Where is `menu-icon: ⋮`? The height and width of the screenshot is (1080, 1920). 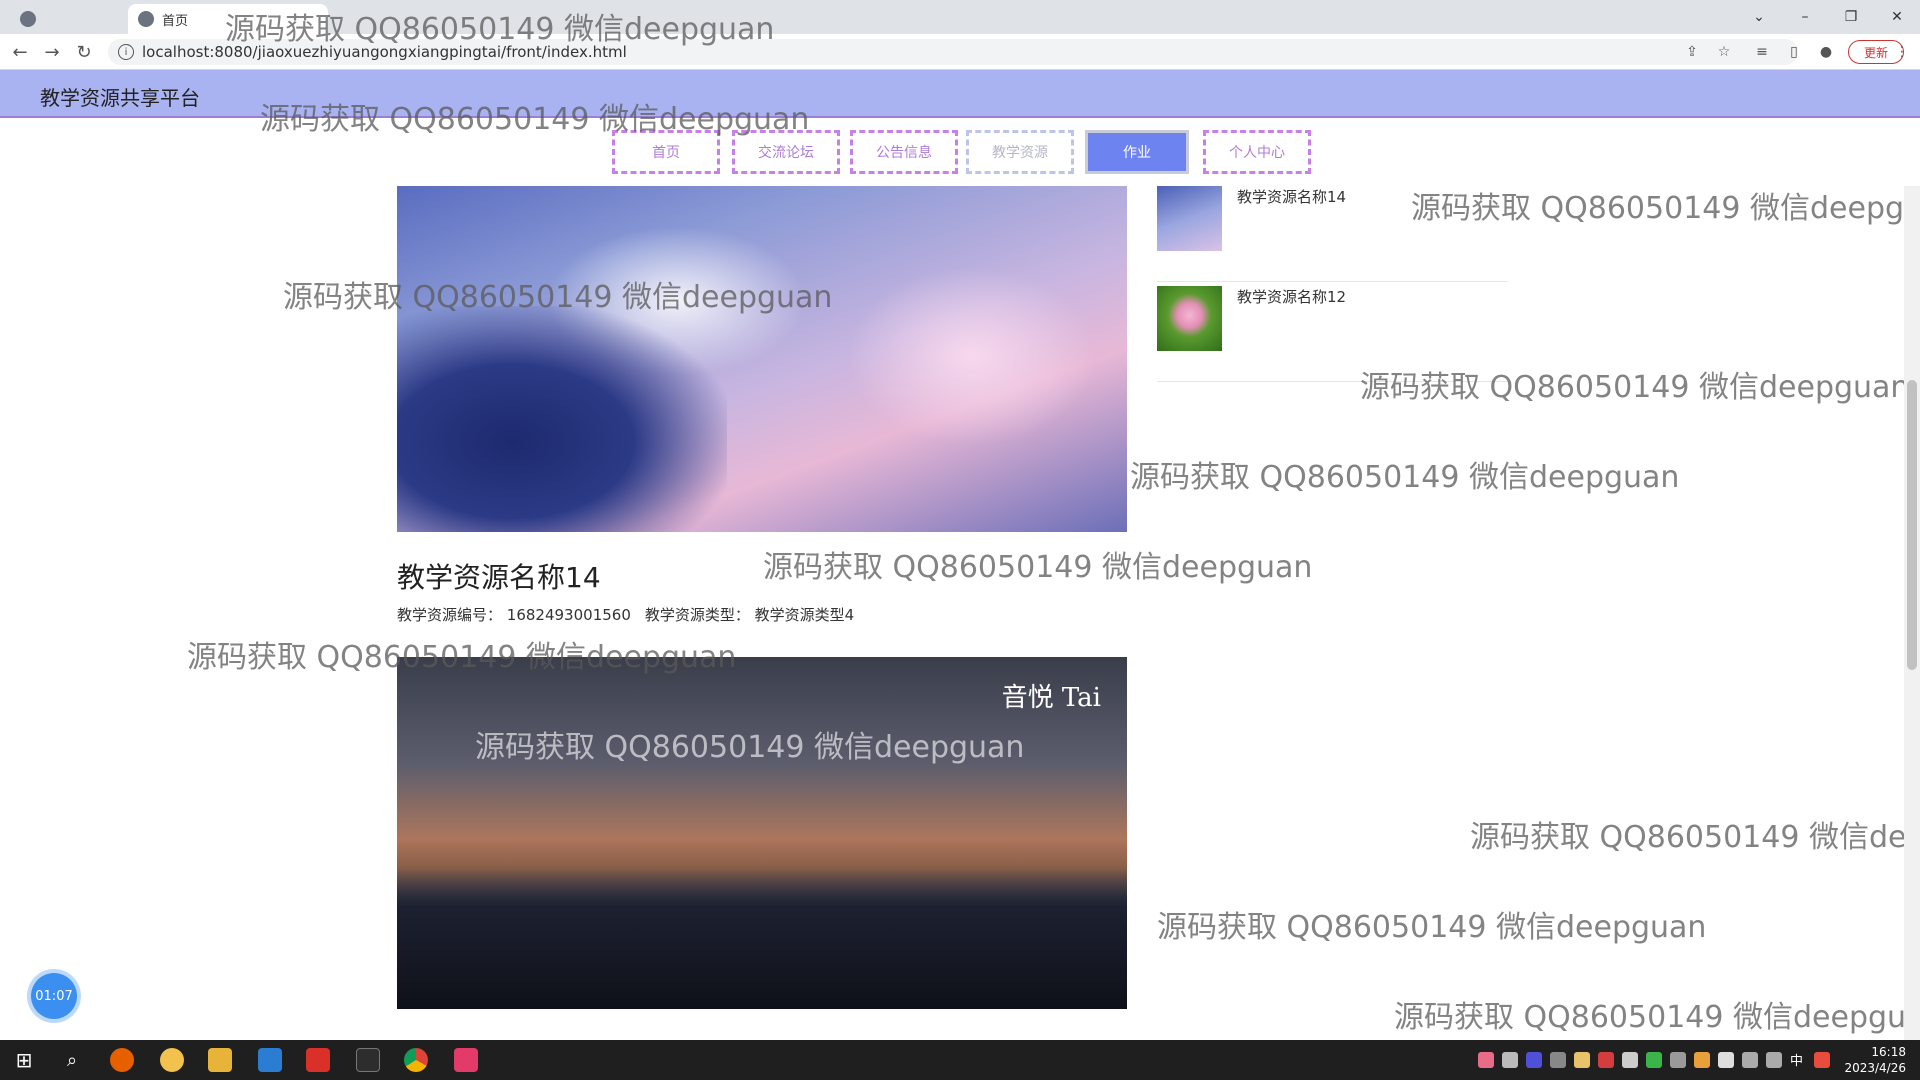
menu-icon: ⋮ is located at coordinates (1902, 52).